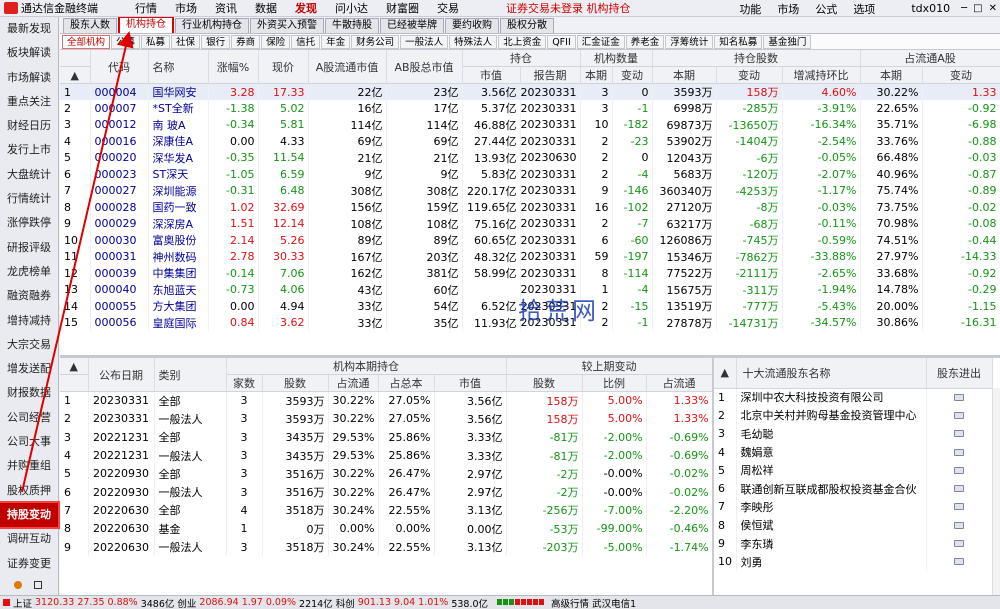 The image size is (1000, 609). I want to click on sidebar-item-pledge: 股权质押, so click(29, 491).